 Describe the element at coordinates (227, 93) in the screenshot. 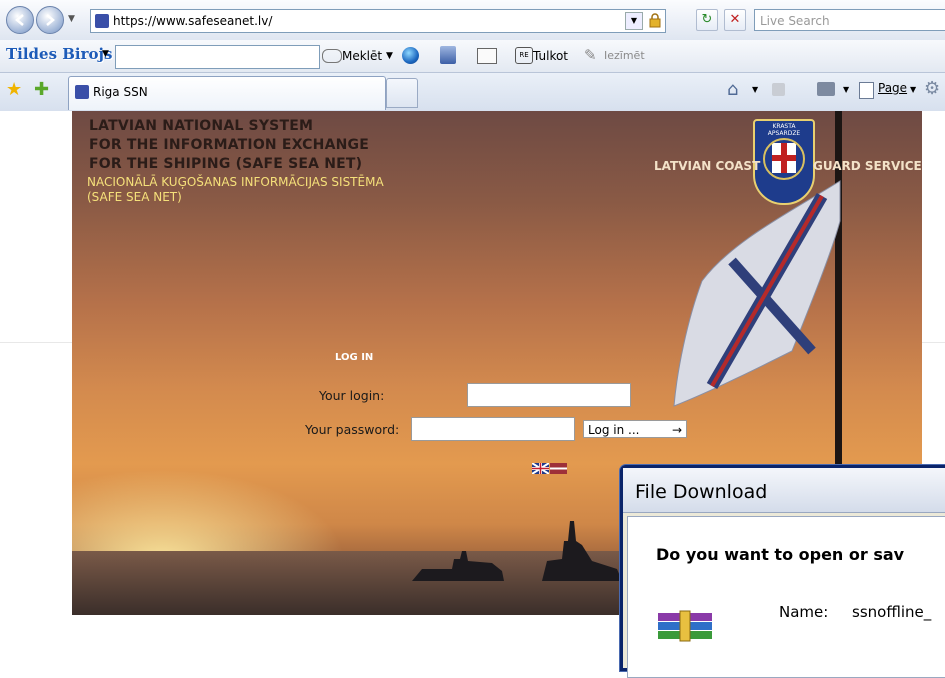

I see `tab-riga-ssn: Riga SSN` at that location.